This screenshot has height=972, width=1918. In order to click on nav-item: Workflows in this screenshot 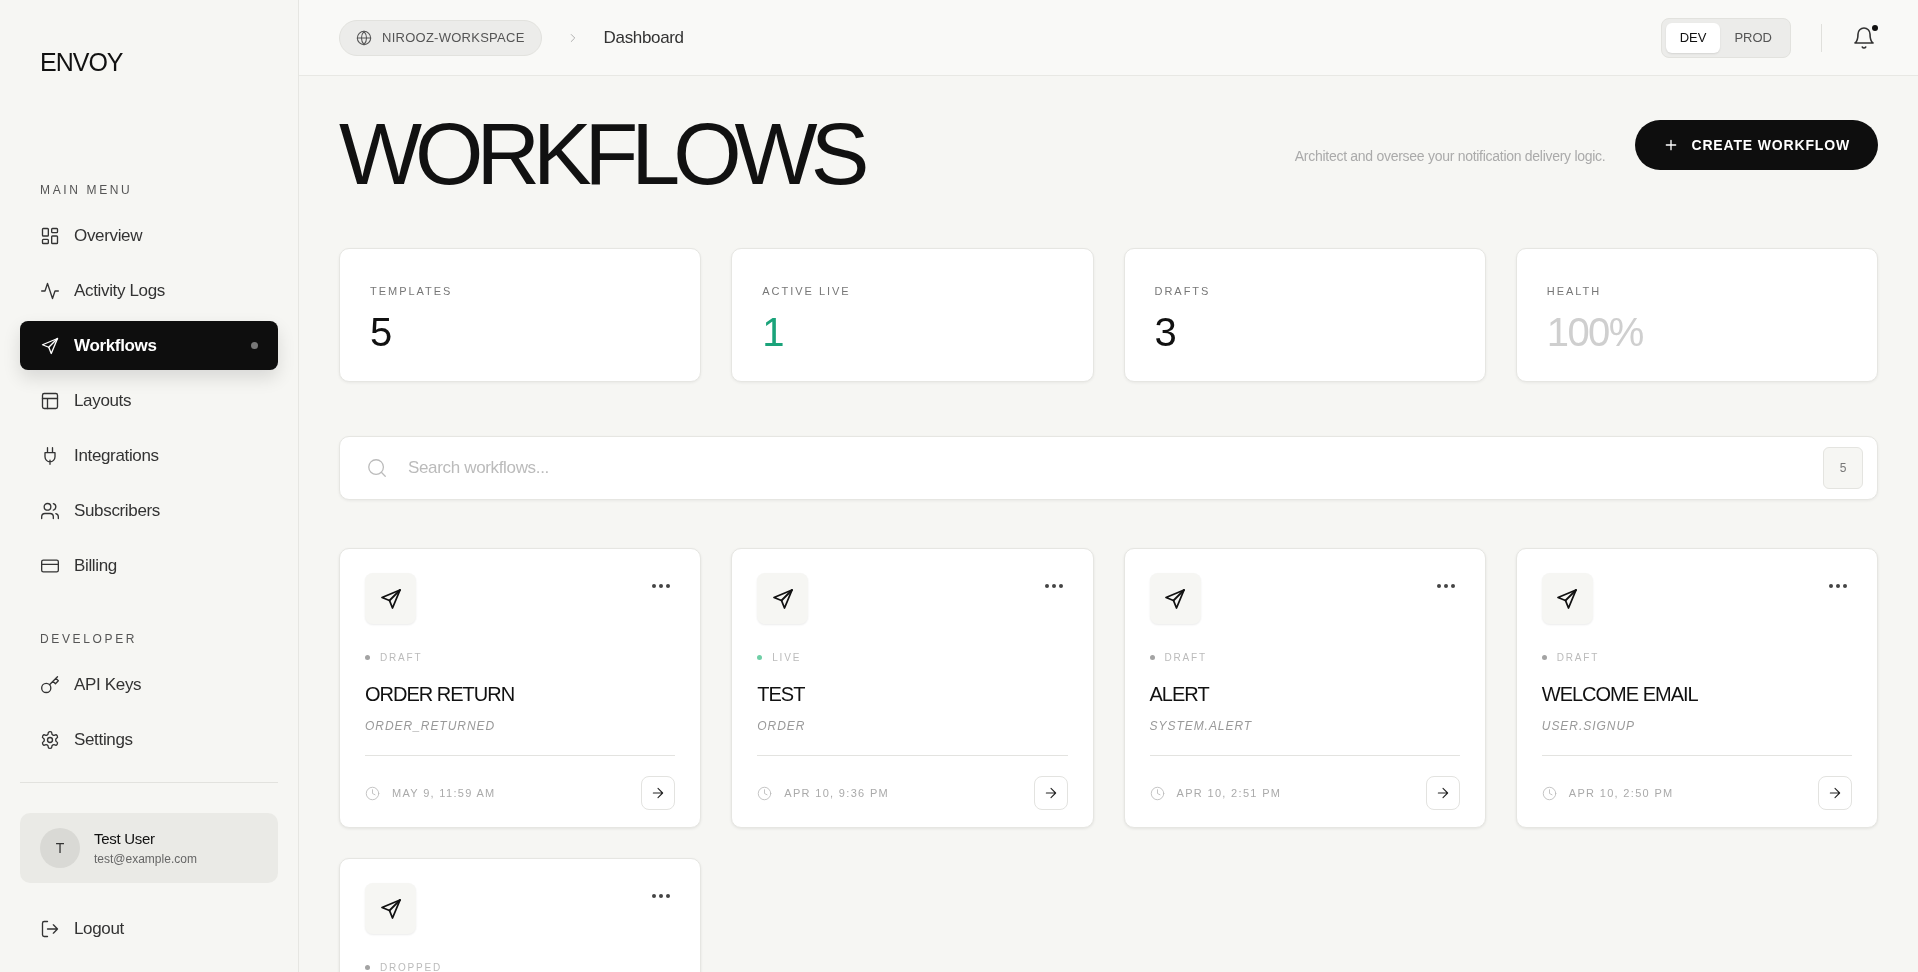, I will do `click(149, 345)`.